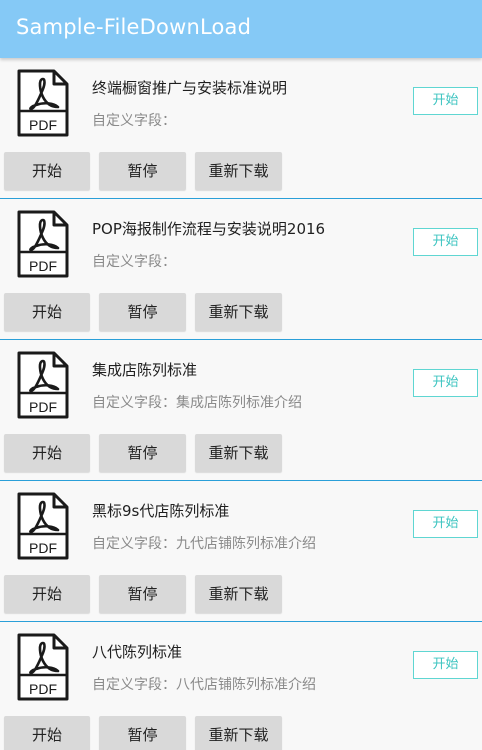 The width and height of the screenshot is (482, 750). I want to click on item-title: POP海报制作流程与安装说明2016, so click(209, 229).